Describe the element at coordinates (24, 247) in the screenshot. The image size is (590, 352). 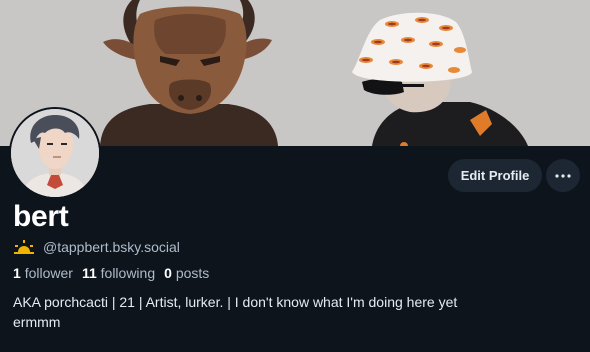
I see `sunrise-icon` at that location.